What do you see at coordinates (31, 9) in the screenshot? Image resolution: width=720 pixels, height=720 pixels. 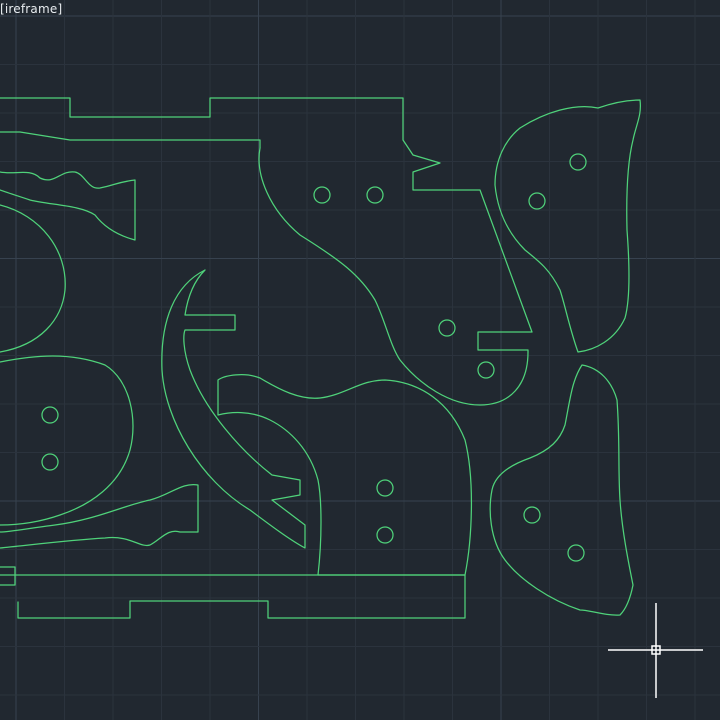 I see `visual-style-label: [ireframe]` at bounding box center [31, 9].